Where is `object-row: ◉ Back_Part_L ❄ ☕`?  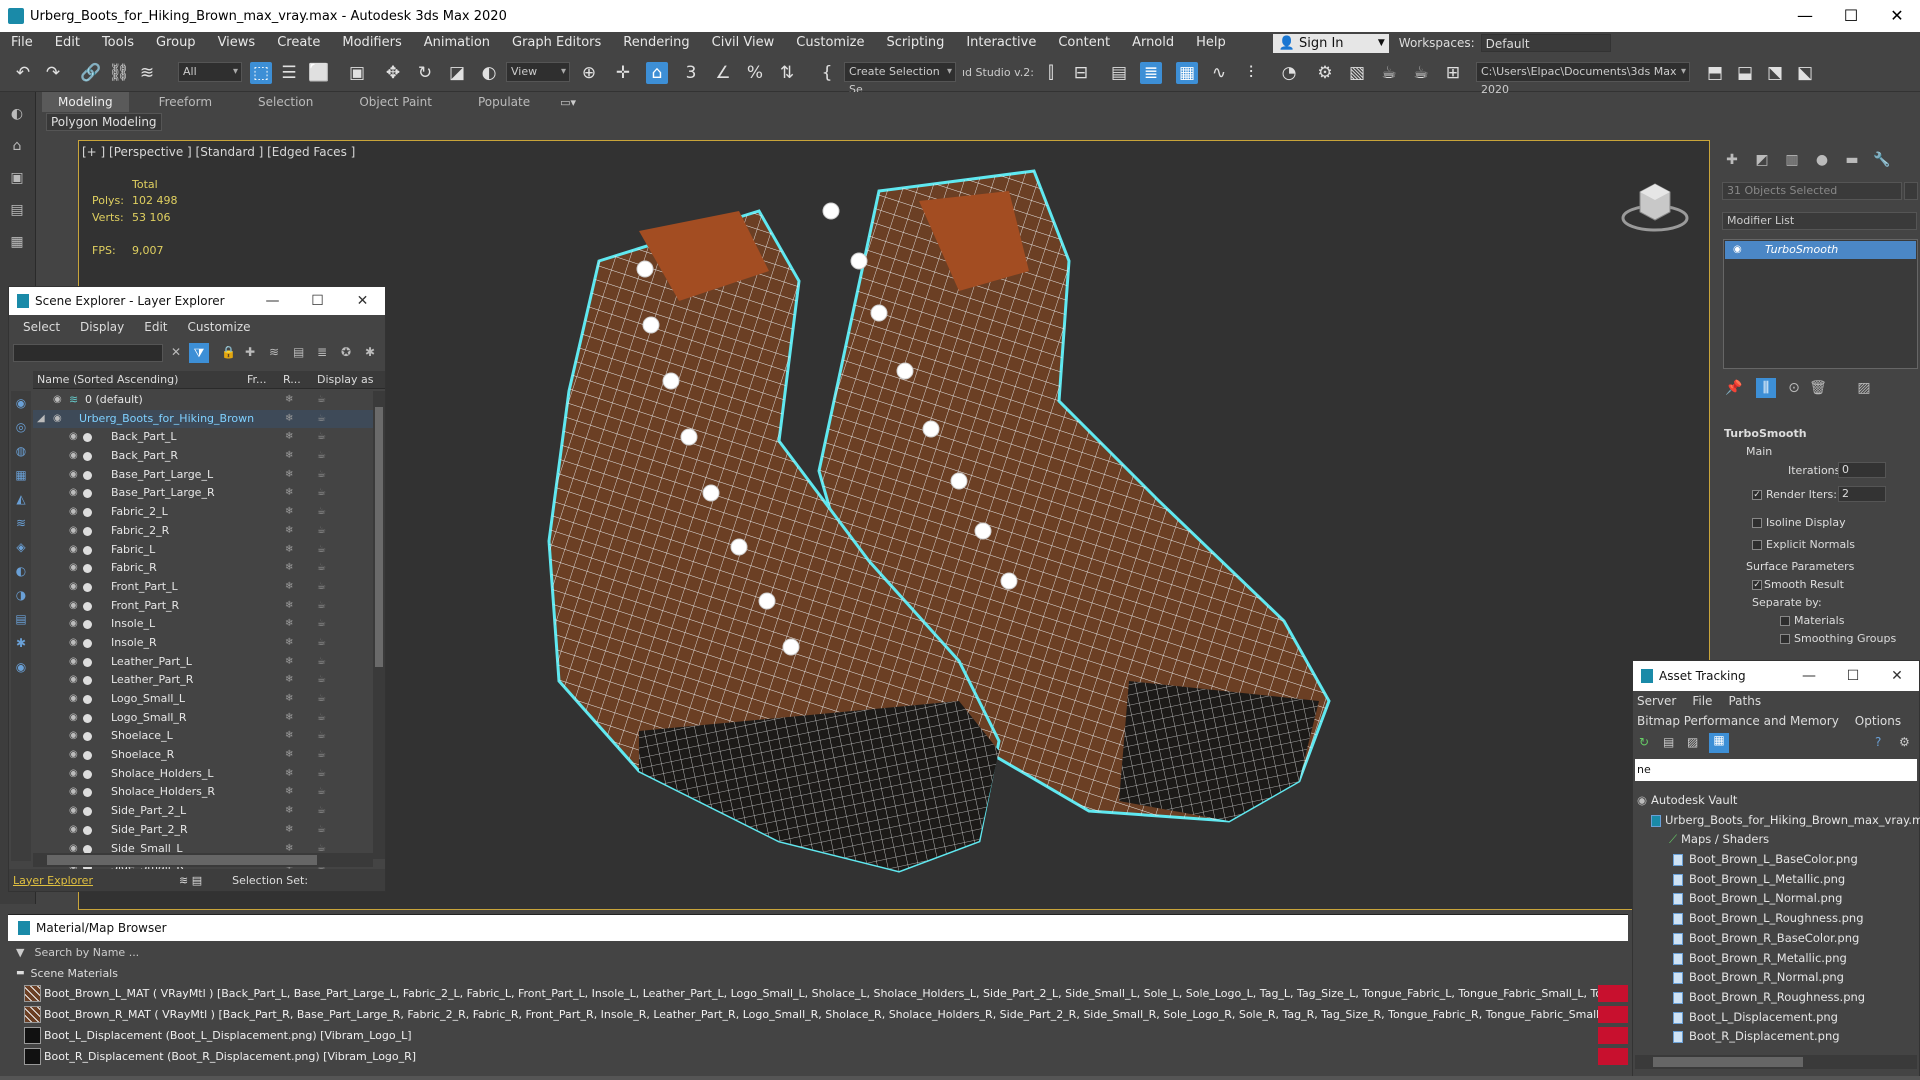
object-row: ◉ Back_Part_L ❄ ☕ is located at coordinates (204, 437).